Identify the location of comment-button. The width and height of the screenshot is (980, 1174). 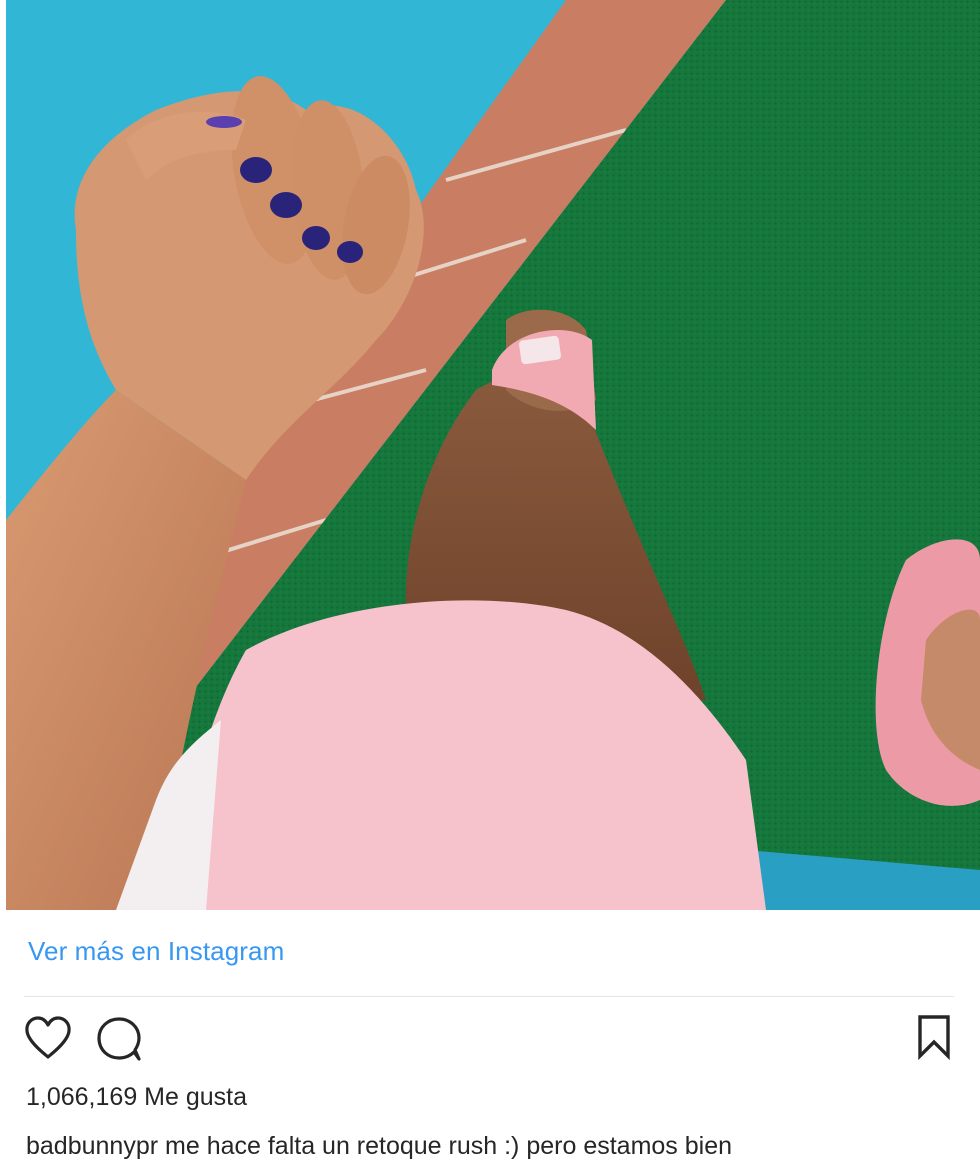
(120, 1039).